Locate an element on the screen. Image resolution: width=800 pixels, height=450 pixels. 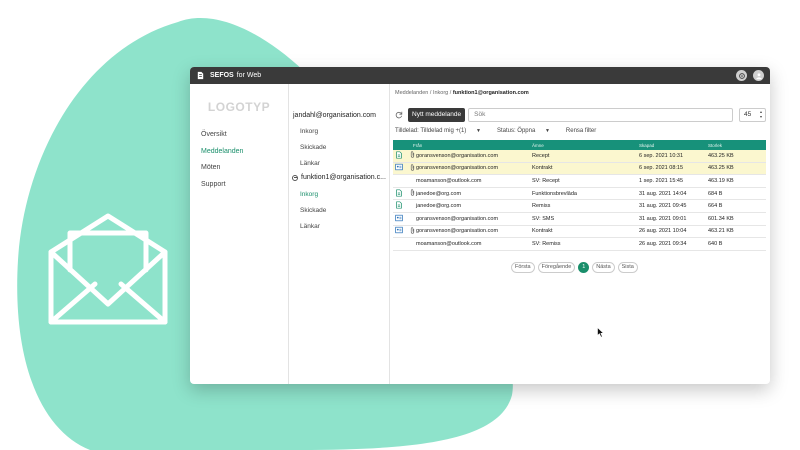
pager-current: 1 is located at coordinates (584, 267).